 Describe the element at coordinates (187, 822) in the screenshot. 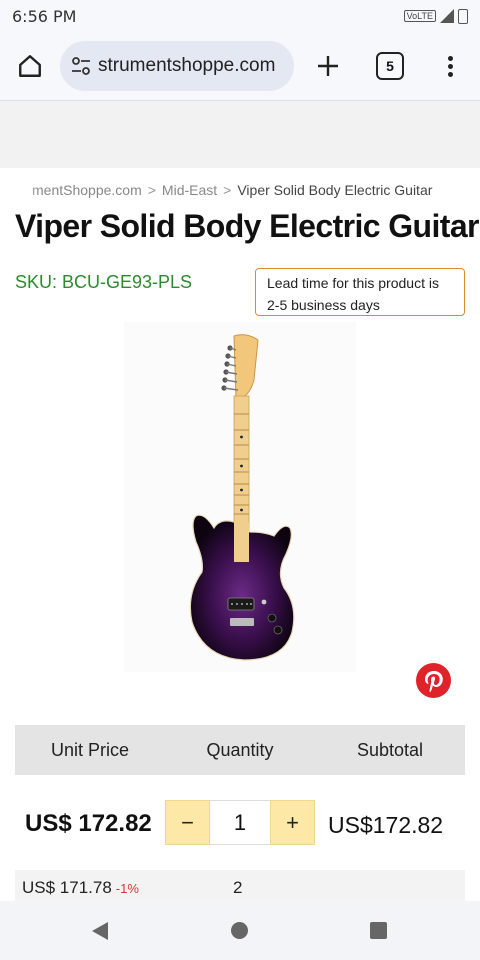

I see `quantity-decrease-button: −` at that location.